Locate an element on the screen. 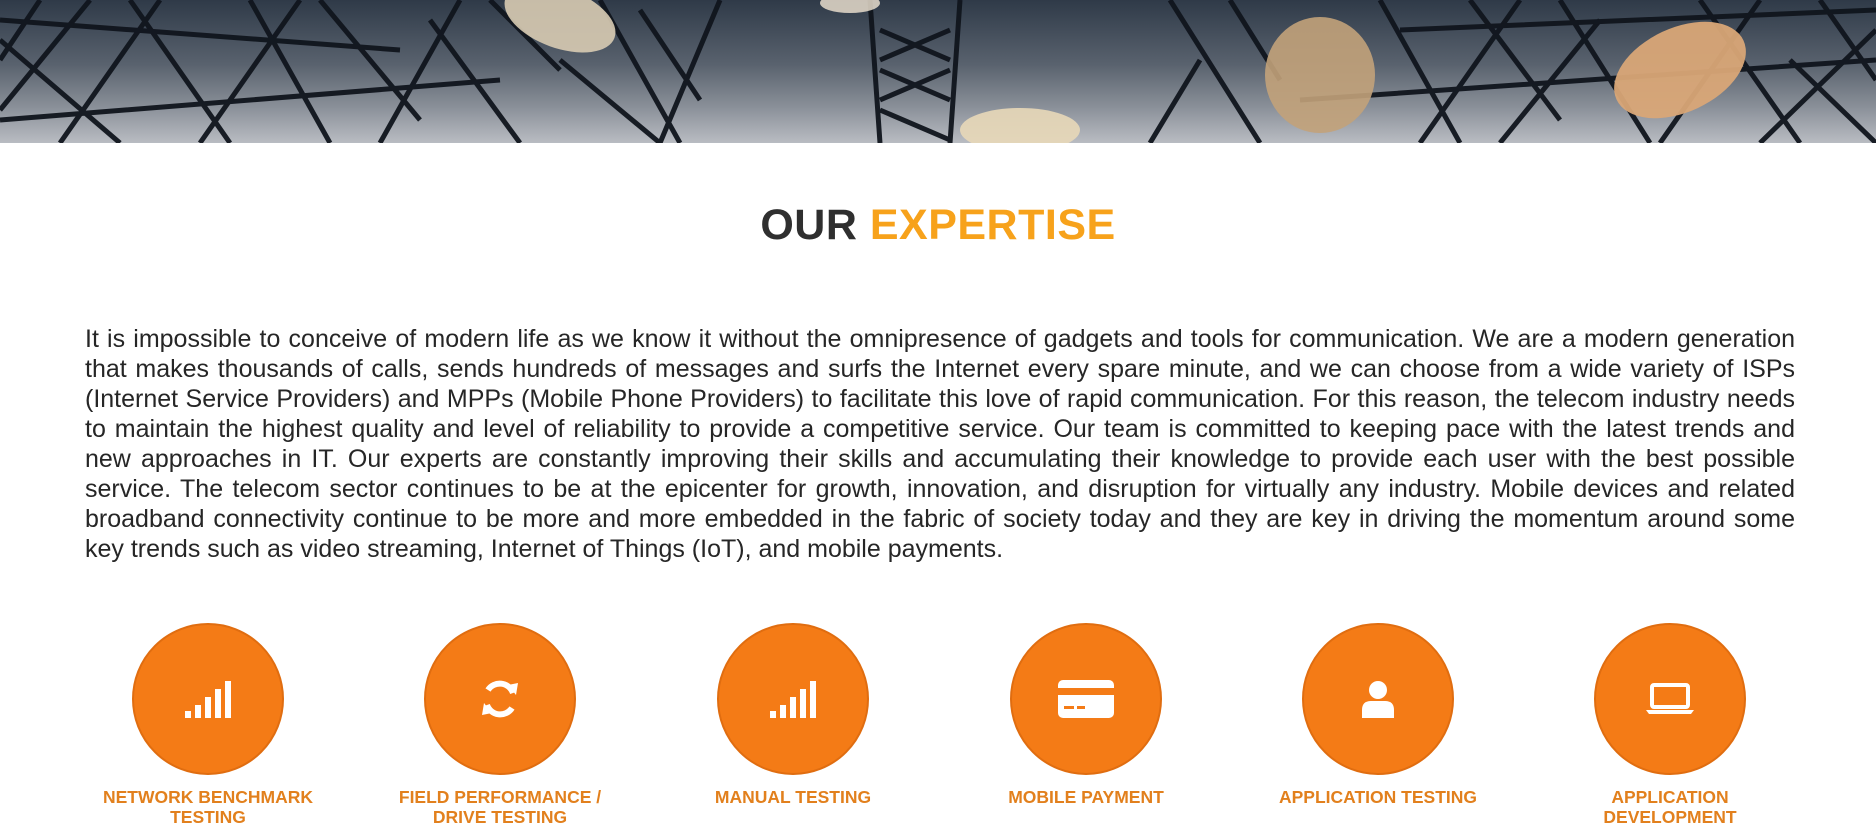 The image size is (1876, 838). user-icon is located at coordinates (1378, 699).